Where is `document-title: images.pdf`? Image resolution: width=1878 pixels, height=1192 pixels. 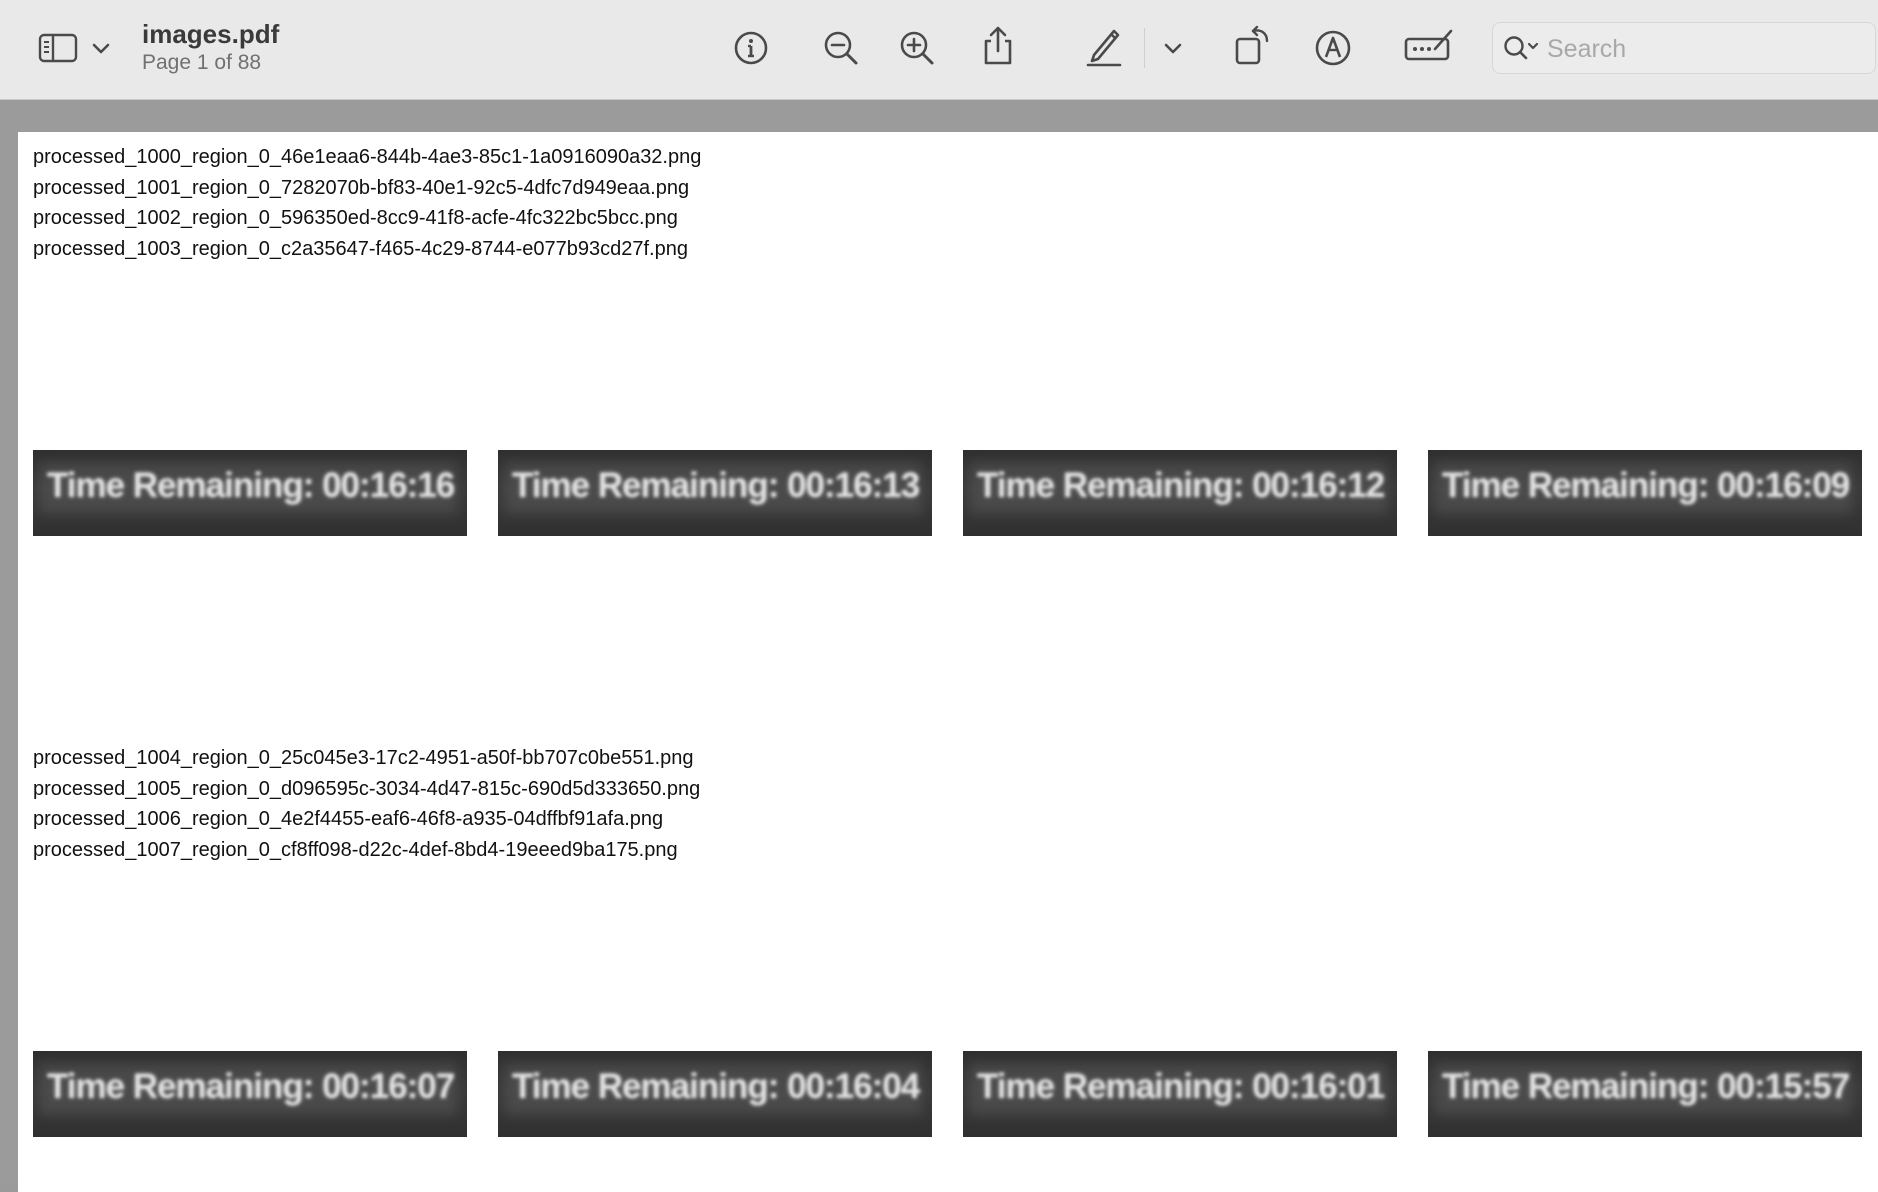
document-title: images.pdf is located at coordinates (211, 34).